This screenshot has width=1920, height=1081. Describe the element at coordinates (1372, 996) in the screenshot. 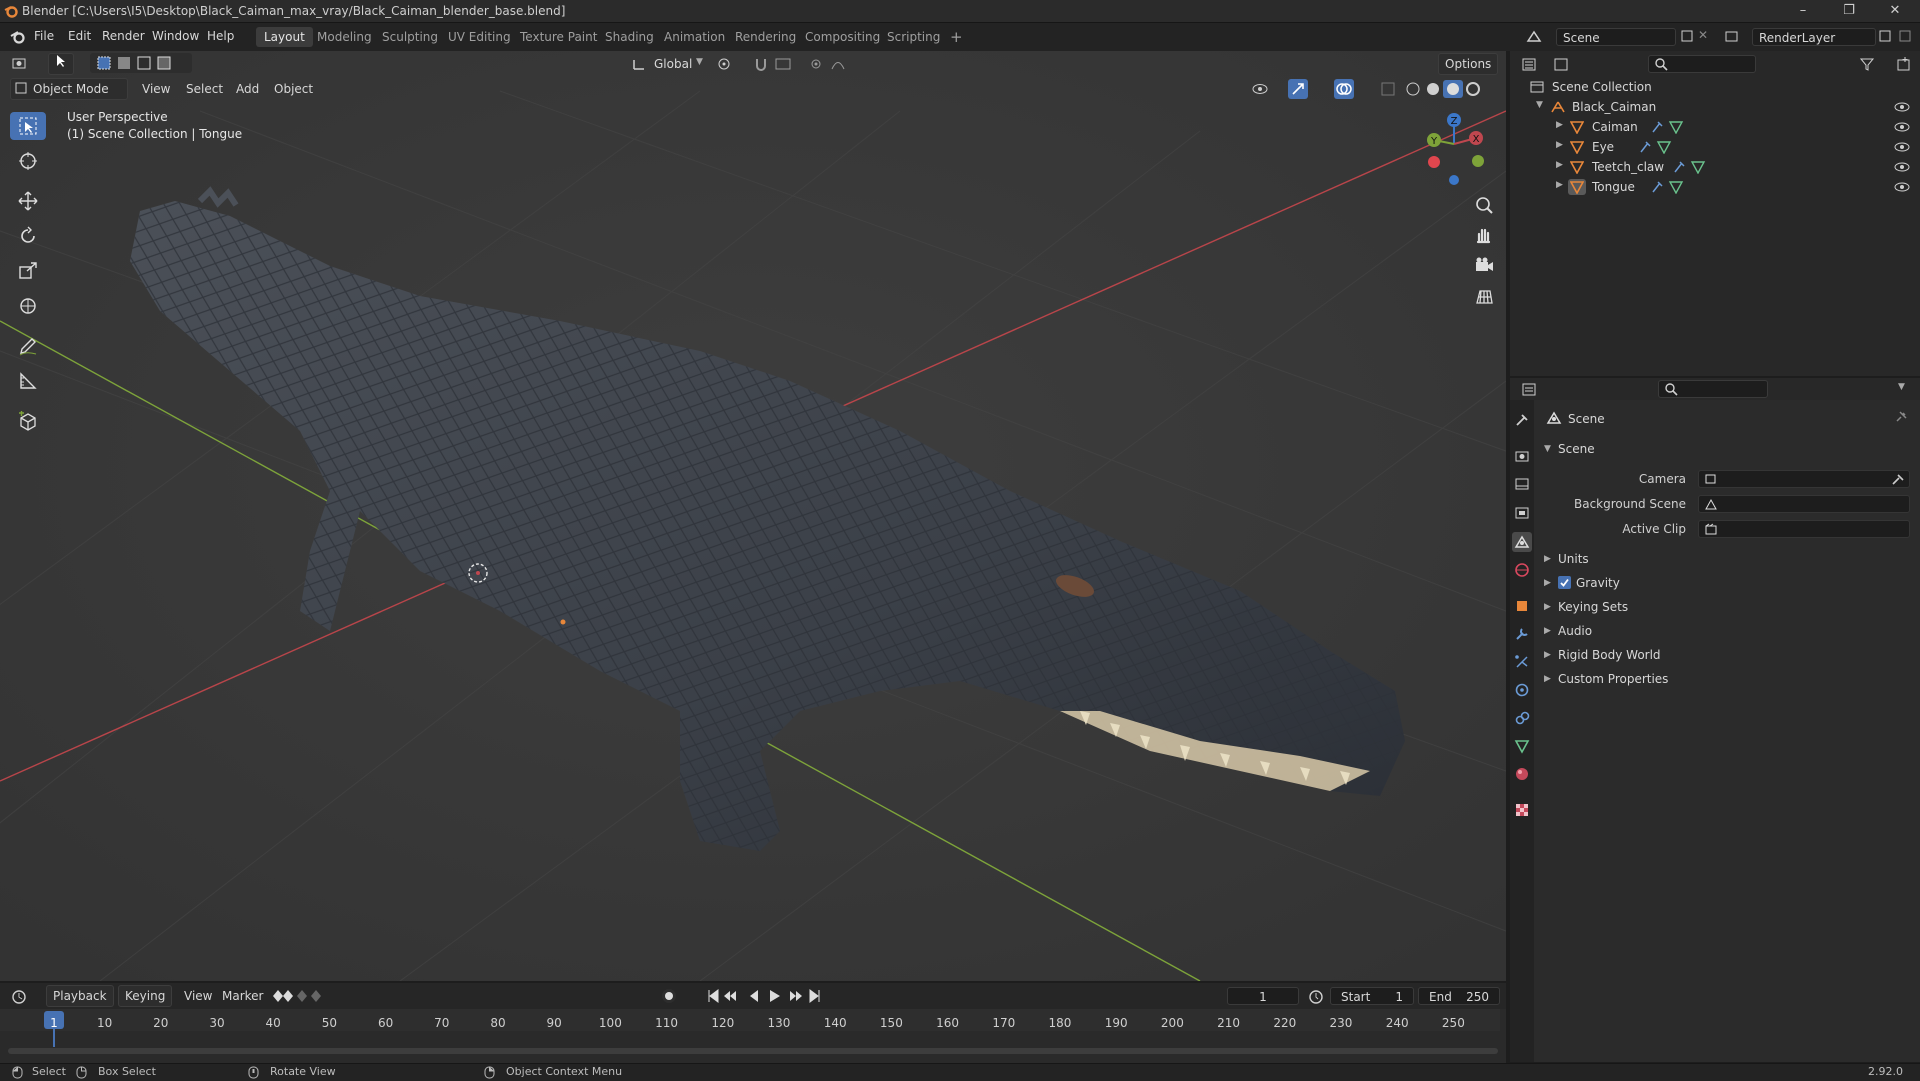

I see `start-frame-field: Start 1` at that location.